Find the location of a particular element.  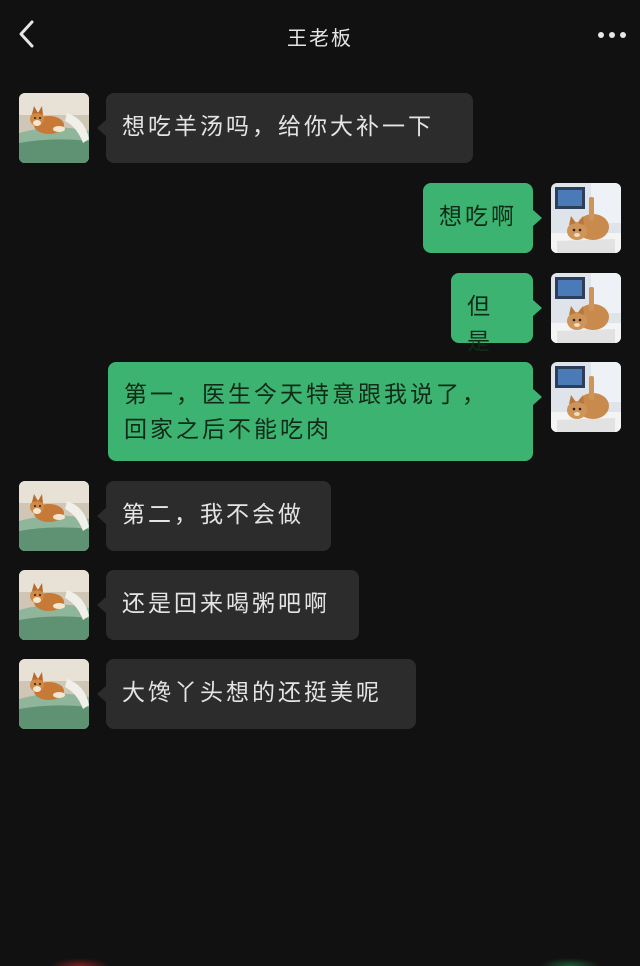

outgoing-message-bubble: 但是 is located at coordinates (496, 314).